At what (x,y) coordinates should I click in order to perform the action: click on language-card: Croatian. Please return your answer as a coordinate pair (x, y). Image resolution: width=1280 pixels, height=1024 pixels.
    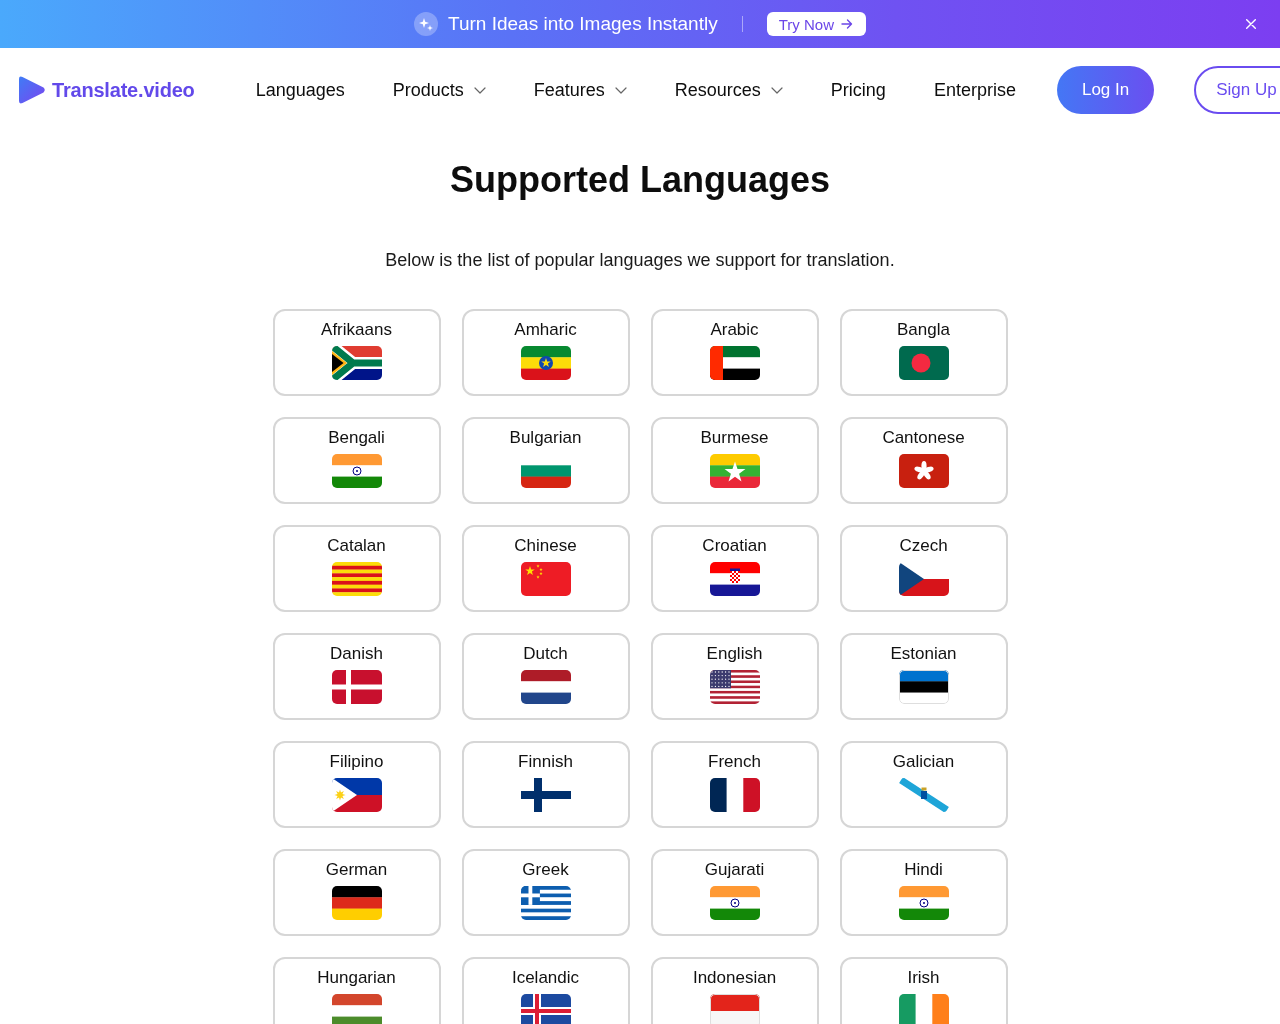
    Looking at the image, I should click on (734, 568).